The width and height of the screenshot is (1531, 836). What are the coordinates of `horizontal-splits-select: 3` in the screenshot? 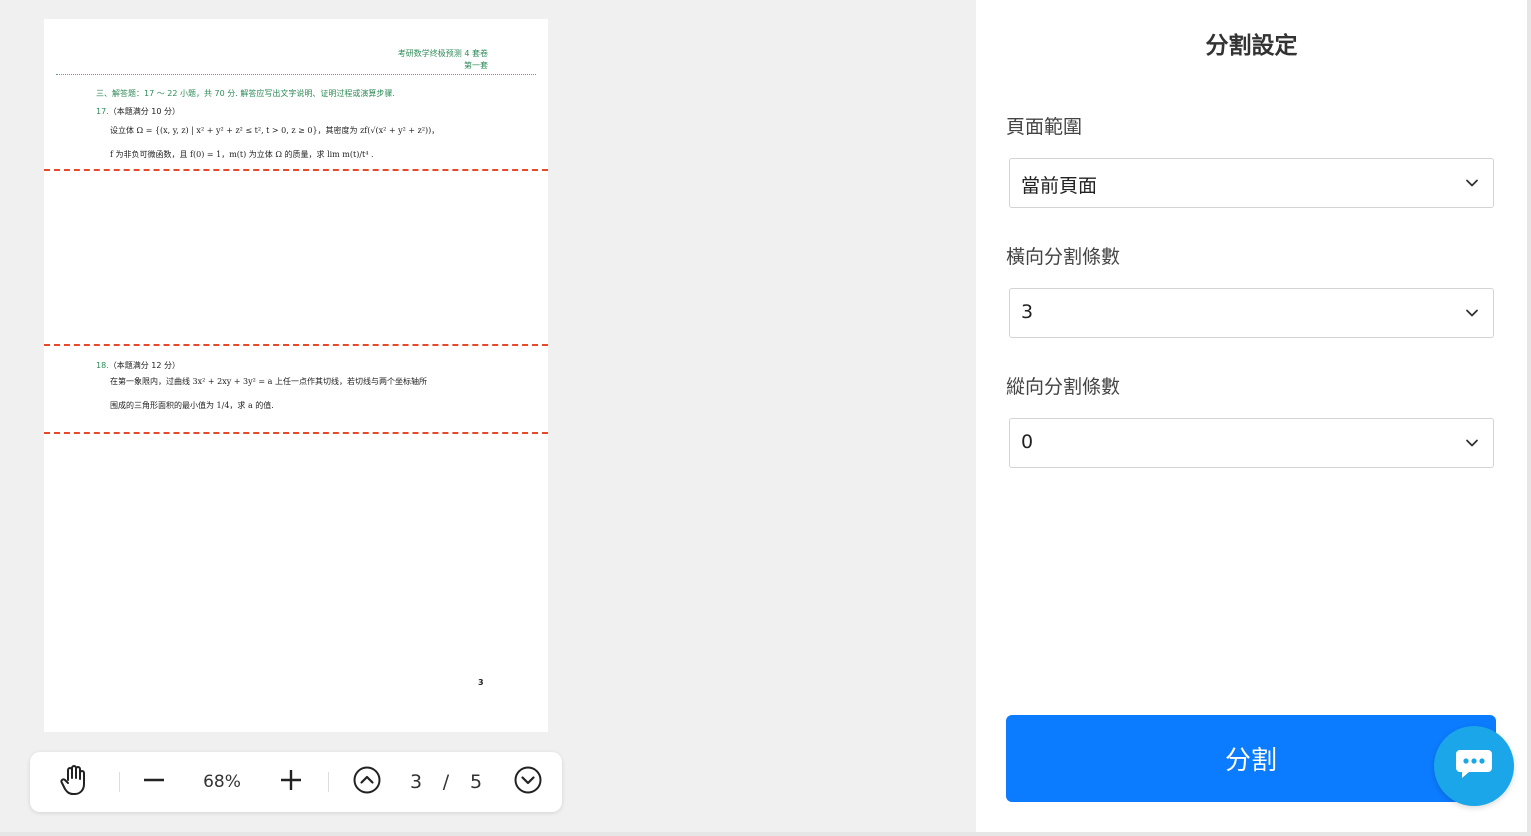 It's located at (1251, 313).